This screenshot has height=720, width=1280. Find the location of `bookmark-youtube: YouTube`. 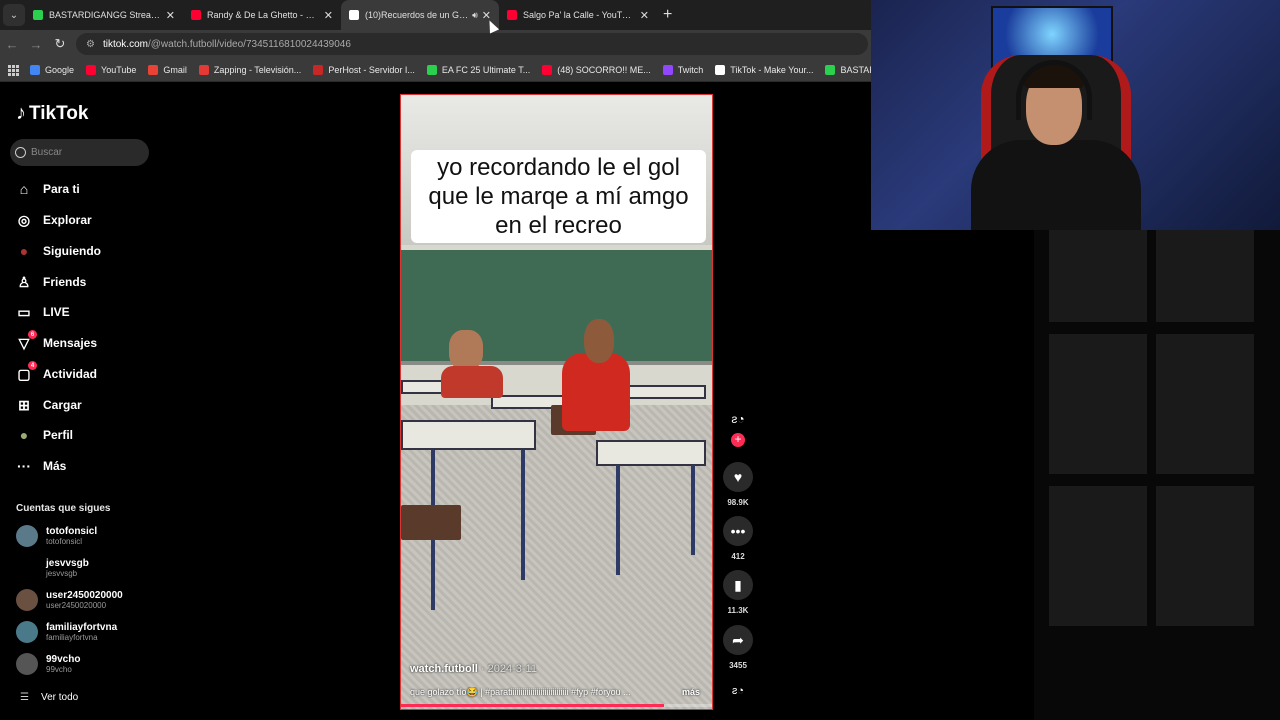

bookmark-youtube: YouTube is located at coordinates (111, 69).